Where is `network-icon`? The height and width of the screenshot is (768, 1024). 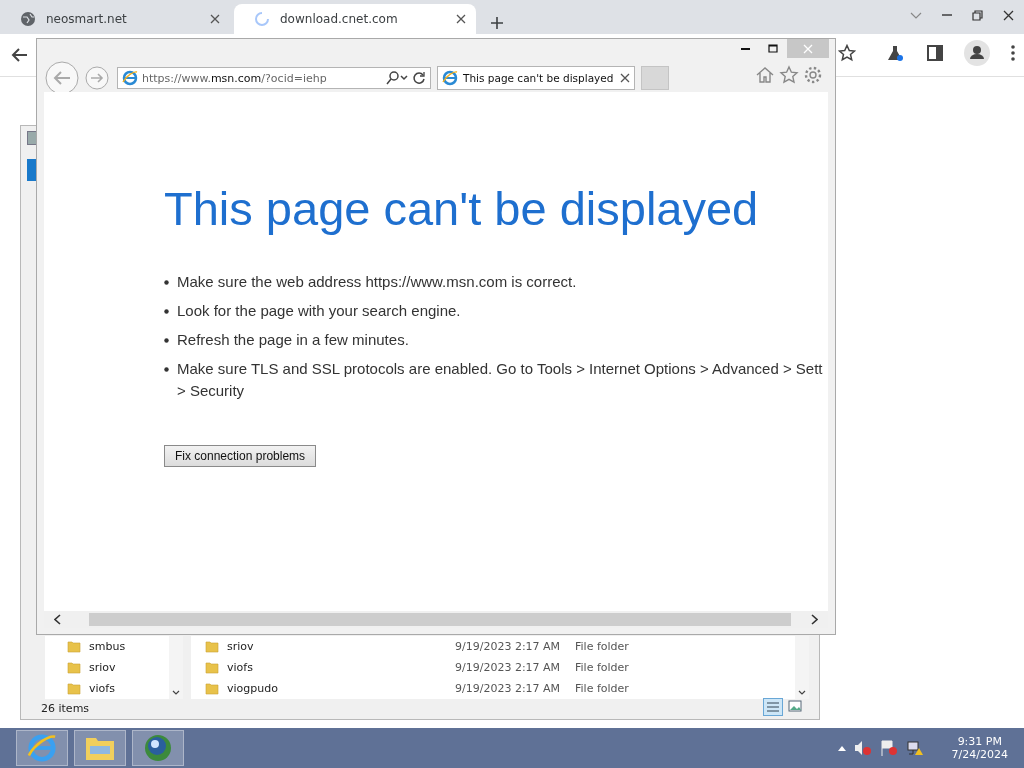
network-icon is located at coordinates (914, 748).